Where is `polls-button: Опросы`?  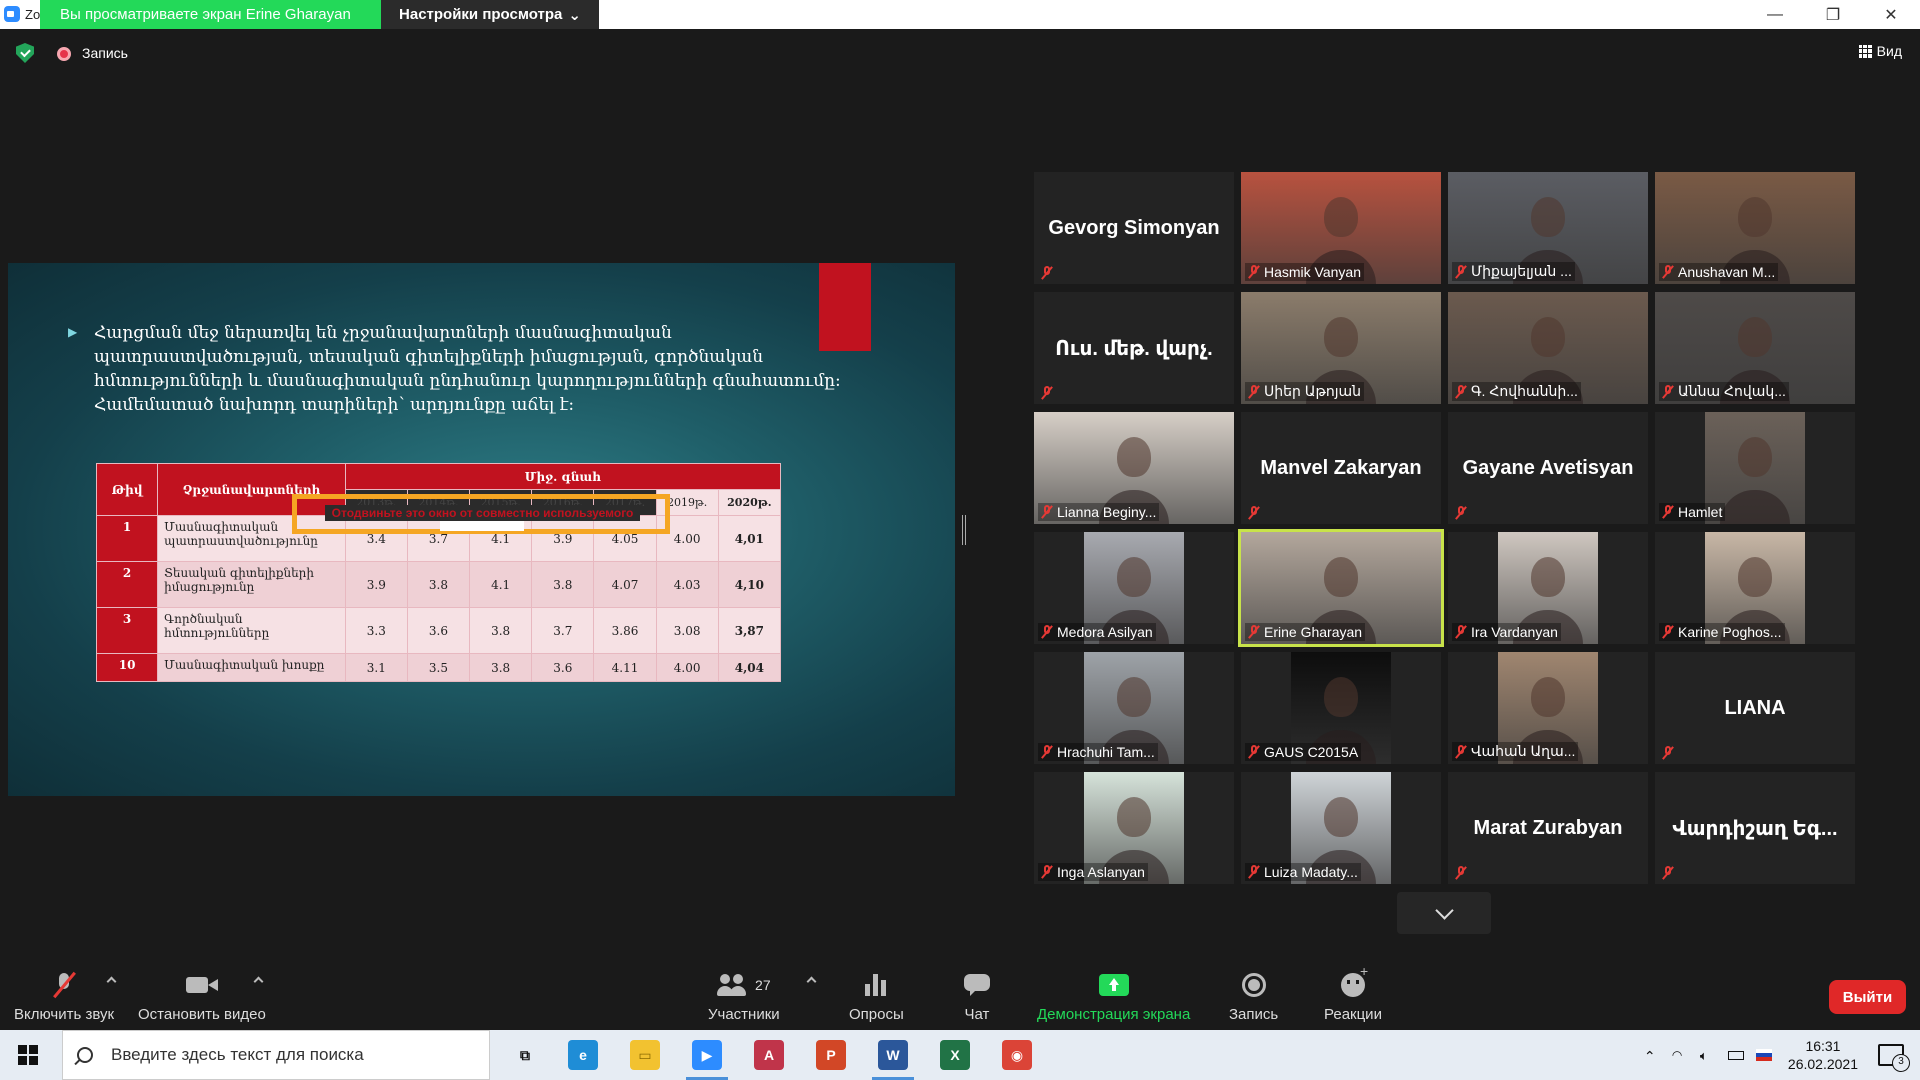
polls-button: Опросы is located at coordinates (876, 996).